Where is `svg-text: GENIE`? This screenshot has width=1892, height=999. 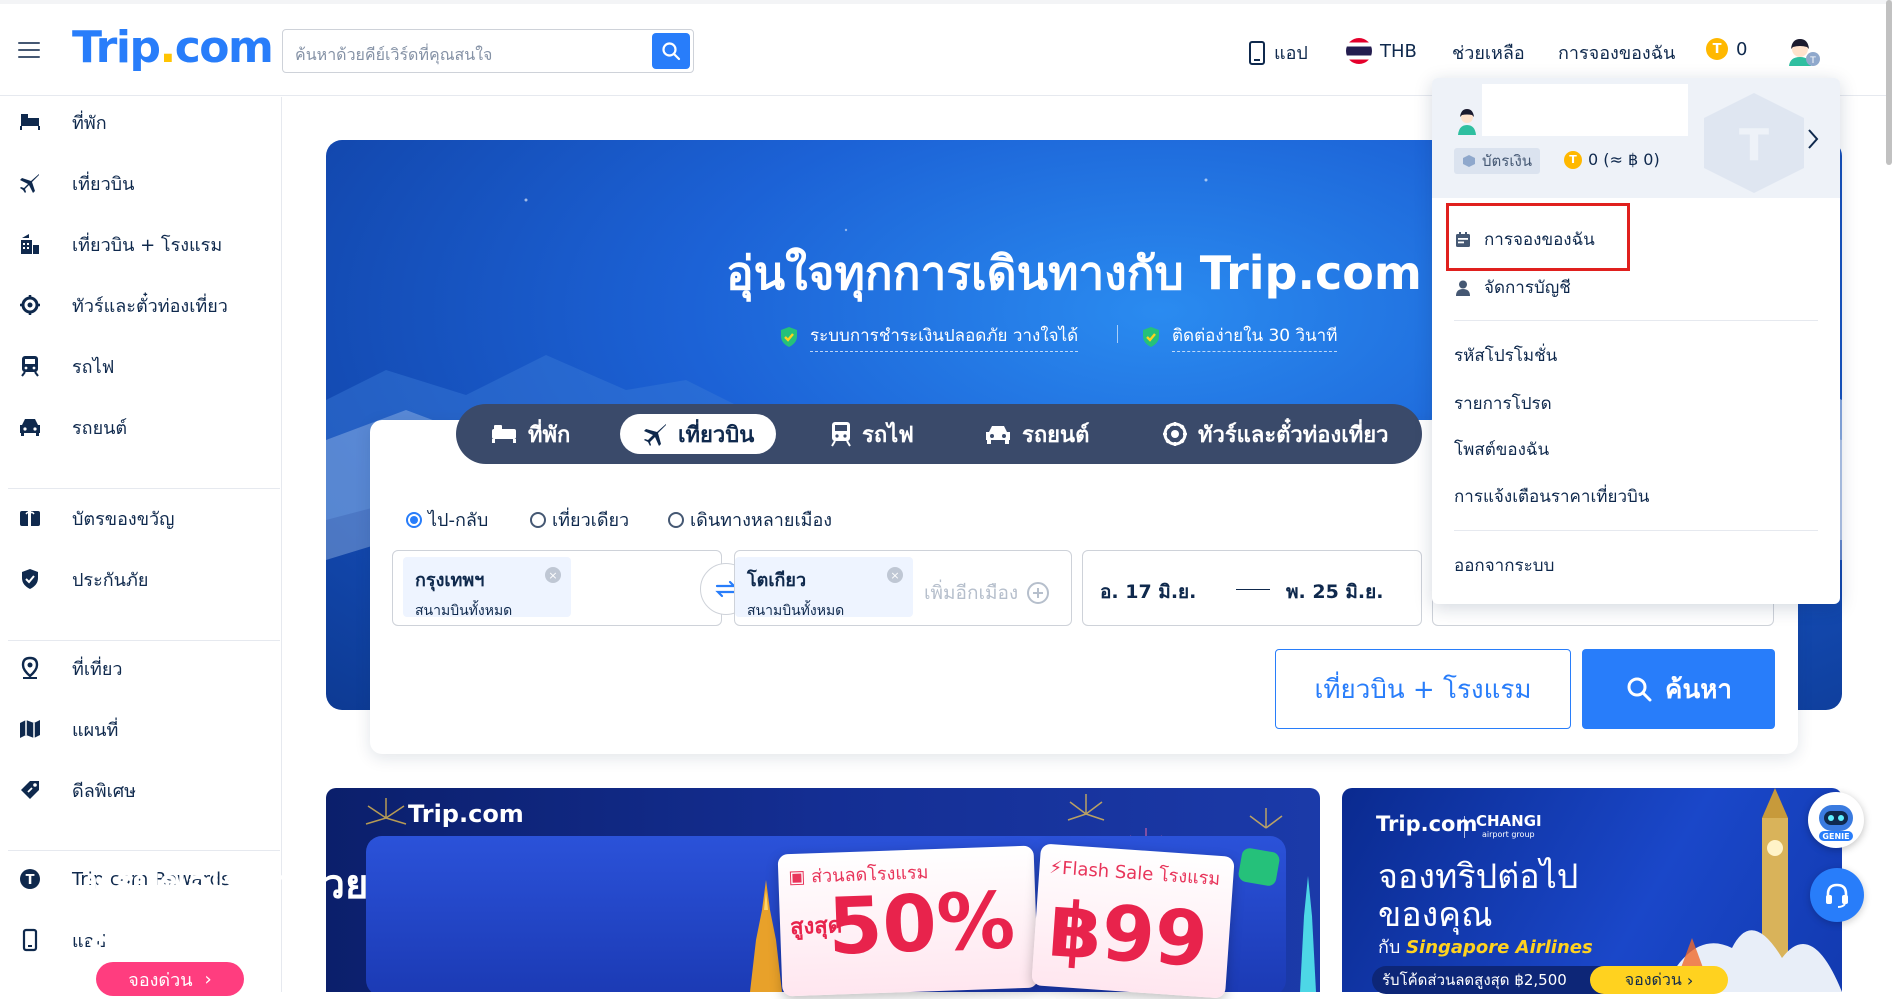 svg-text: GENIE is located at coordinates (1835, 836).